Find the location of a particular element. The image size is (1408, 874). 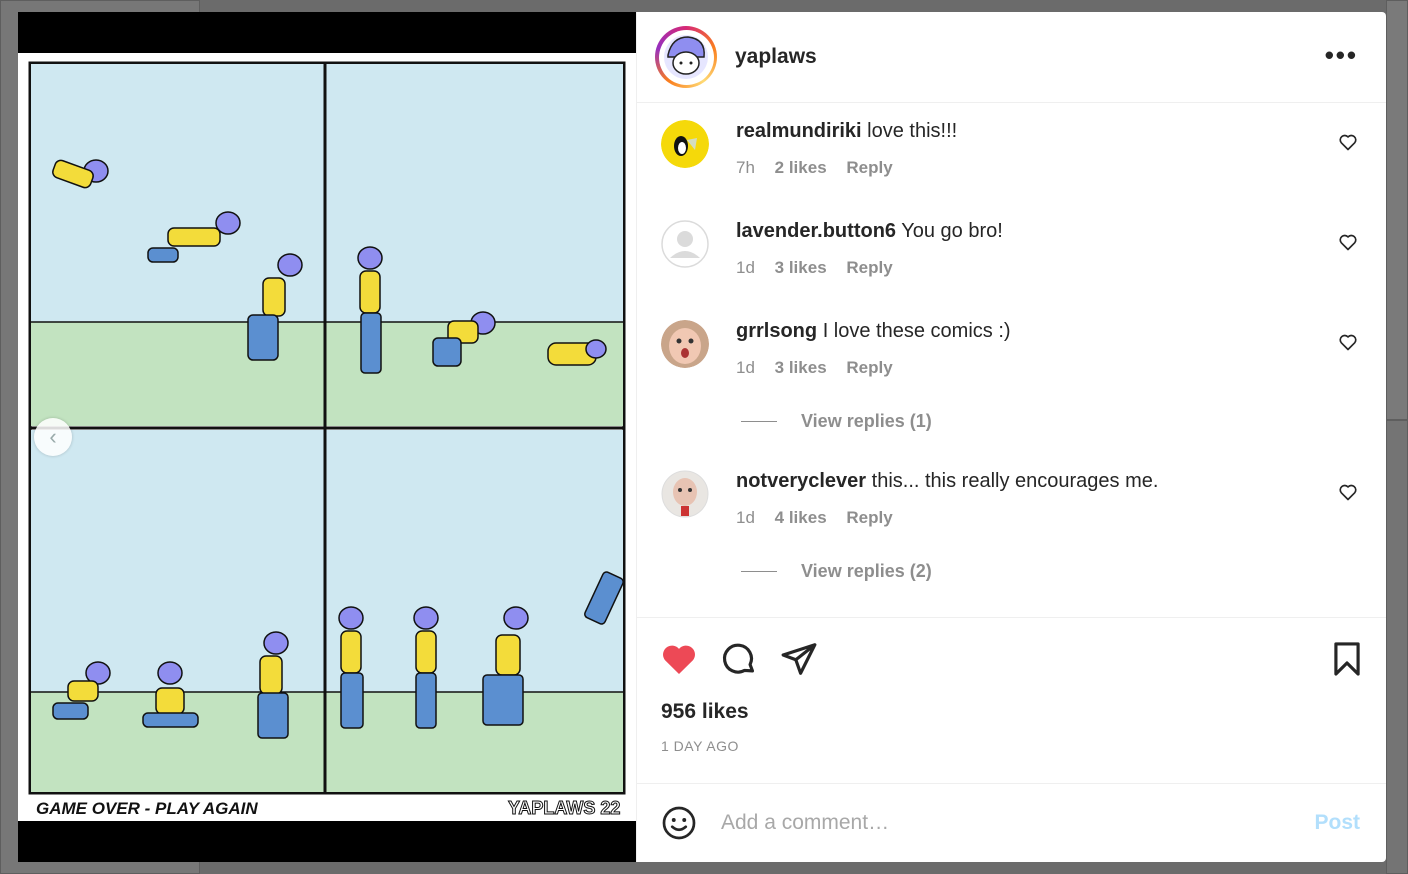

comment-input is located at coordinates (1018, 823).